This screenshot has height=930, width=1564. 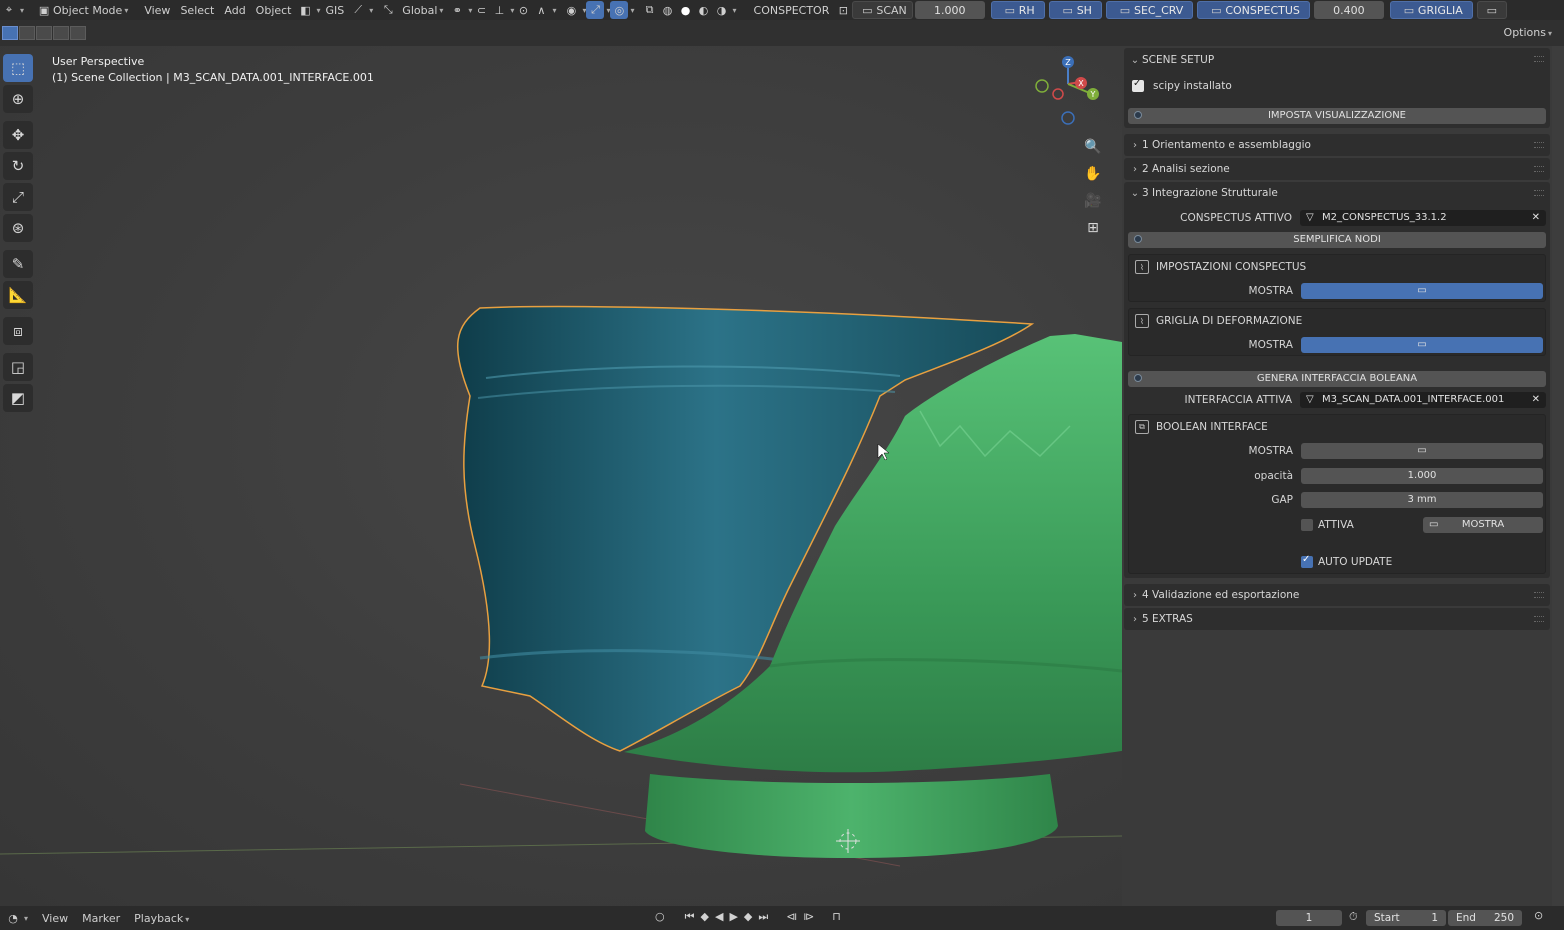 What do you see at coordinates (1309, 918) in the screenshot?
I see `current-frame-field: 1` at bounding box center [1309, 918].